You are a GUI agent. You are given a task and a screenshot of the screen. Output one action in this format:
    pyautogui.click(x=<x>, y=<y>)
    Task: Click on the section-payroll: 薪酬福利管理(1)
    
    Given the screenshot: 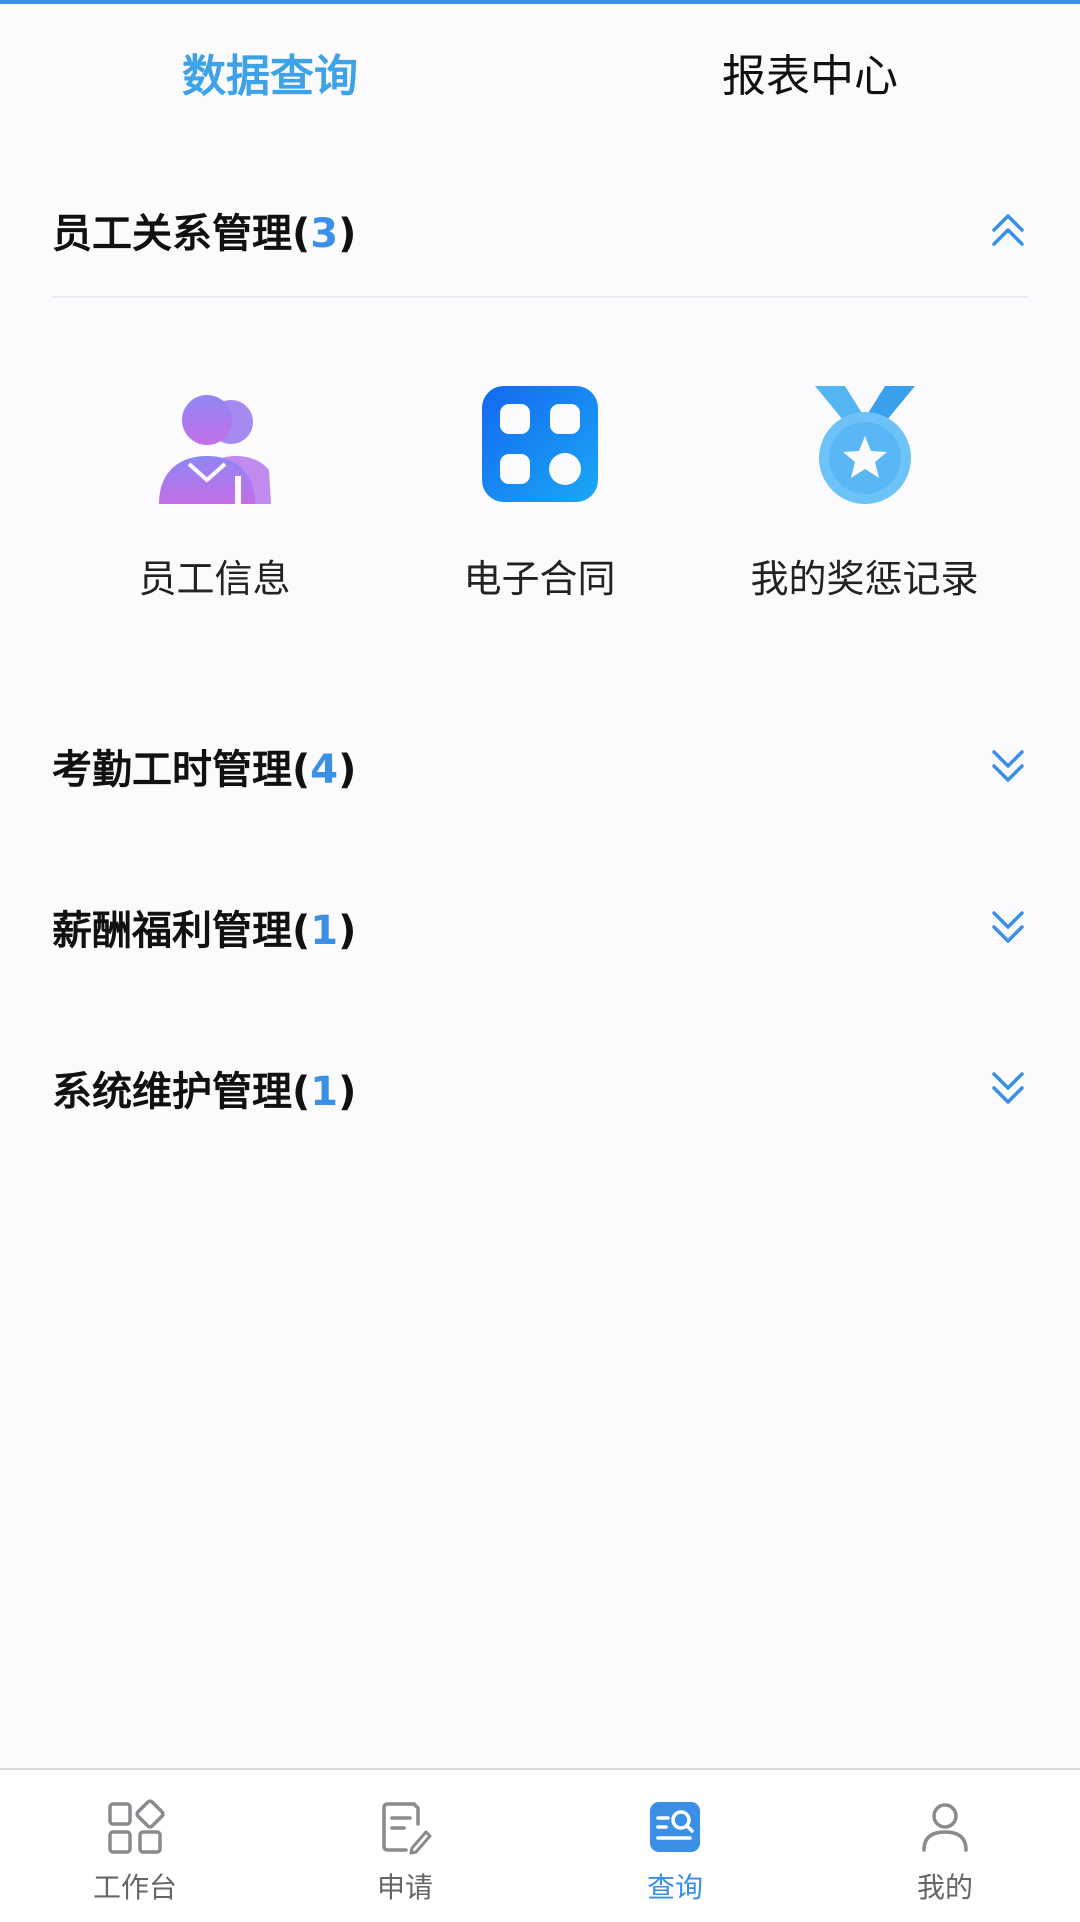 What is the action you would take?
    pyautogui.click(x=540, y=927)
    